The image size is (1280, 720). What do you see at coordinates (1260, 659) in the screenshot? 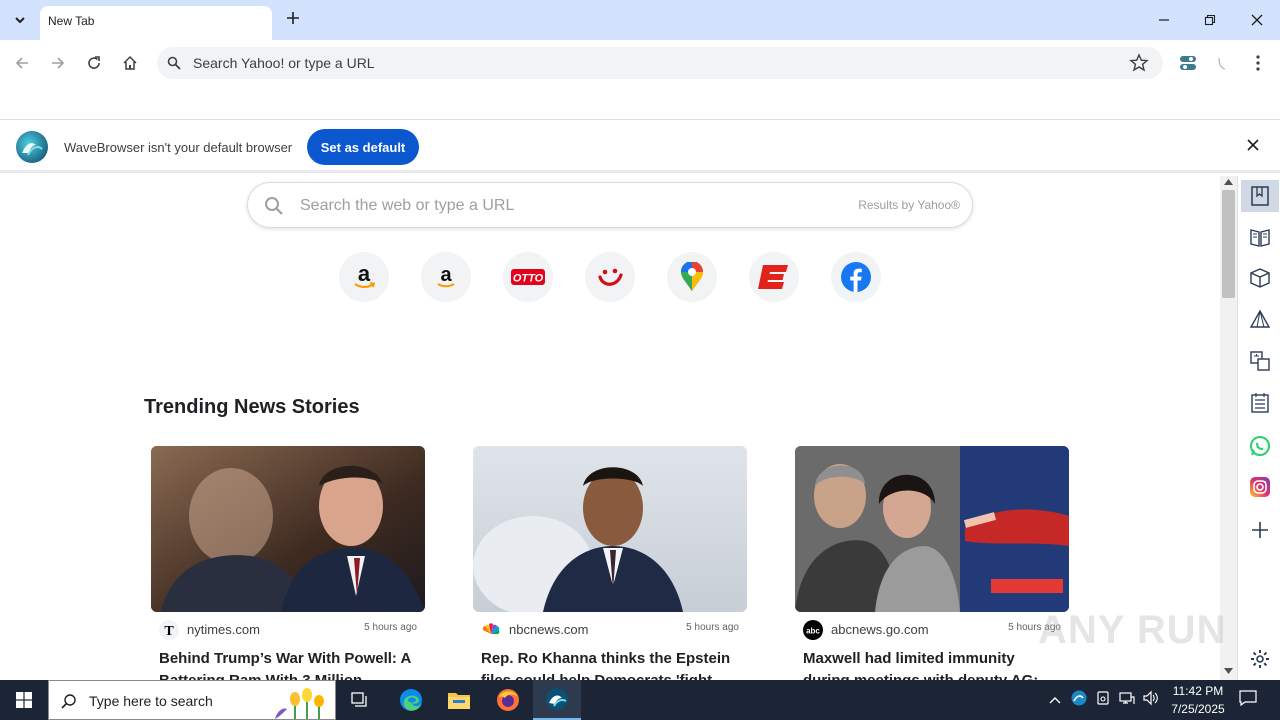
I see `sidebar-settings-button` at bounding box center [1260, 659].